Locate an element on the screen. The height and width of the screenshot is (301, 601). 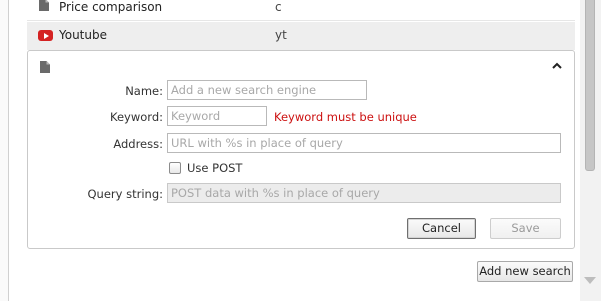
scrollbar-thumb is located at coordinates (590, 85).